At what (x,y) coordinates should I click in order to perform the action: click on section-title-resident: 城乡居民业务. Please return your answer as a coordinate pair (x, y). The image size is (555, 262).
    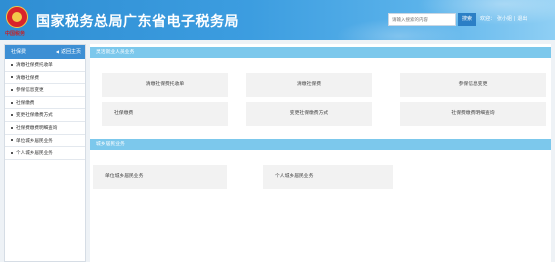
    Looking at the image, I should click on (320, 144).